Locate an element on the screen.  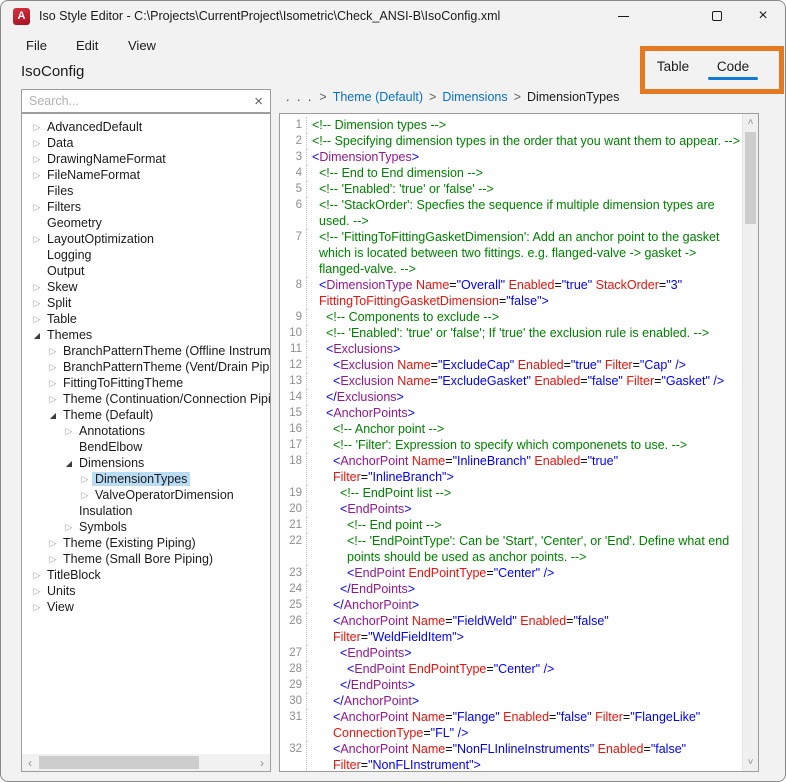
minimize-button is located at coordinates (623, 16).